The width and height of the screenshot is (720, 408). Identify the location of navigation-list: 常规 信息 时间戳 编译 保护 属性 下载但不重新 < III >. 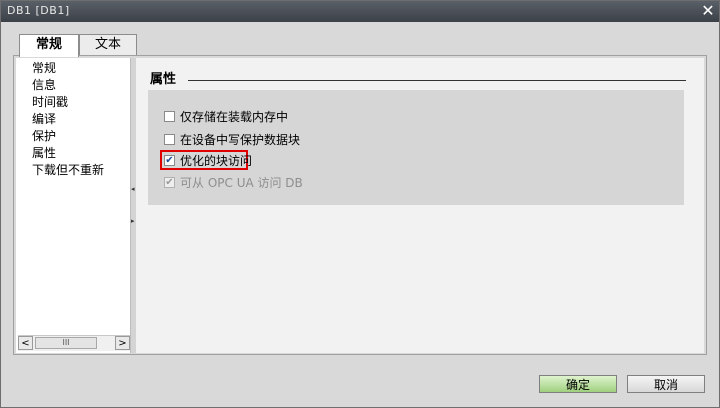
(73, 205).